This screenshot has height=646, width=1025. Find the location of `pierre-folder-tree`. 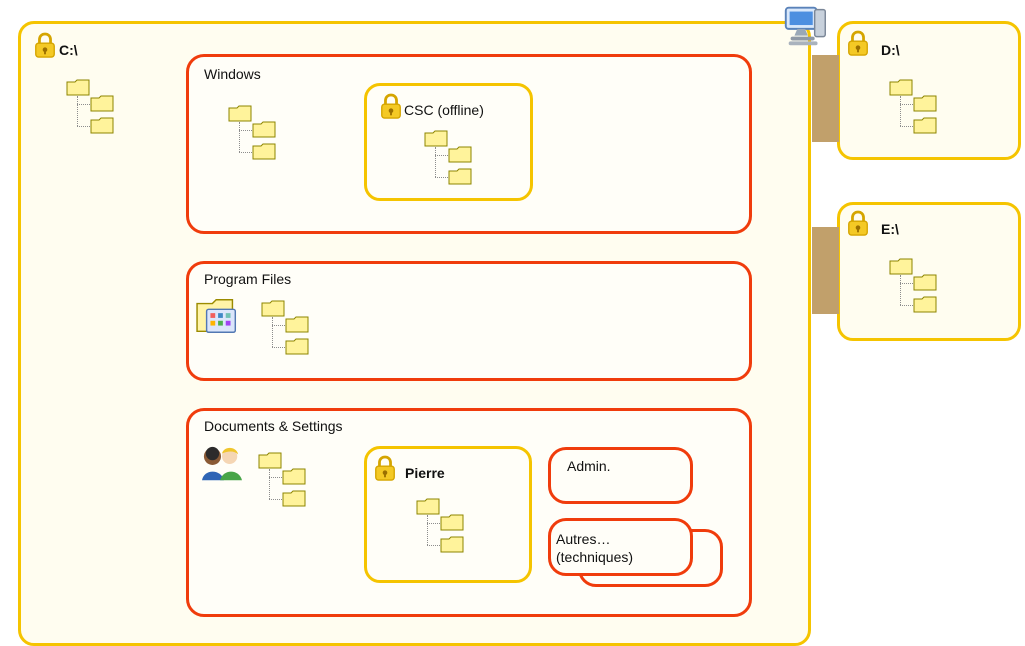

pierre-folder-tree is located at coordinates (450, 528).